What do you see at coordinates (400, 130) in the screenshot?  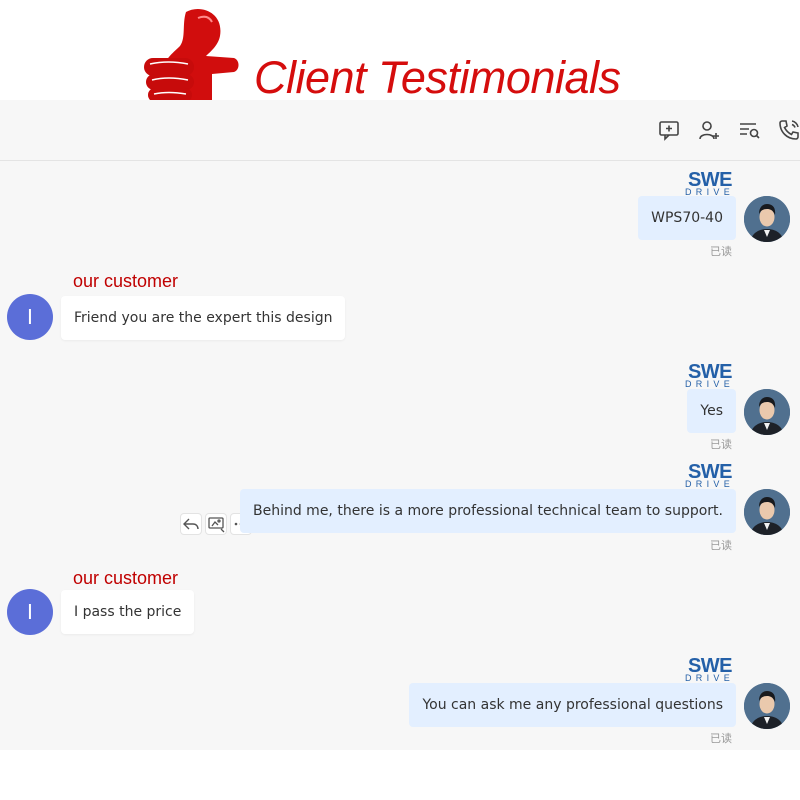 I see `chat-toolbar` at bounding box center [400, 130].